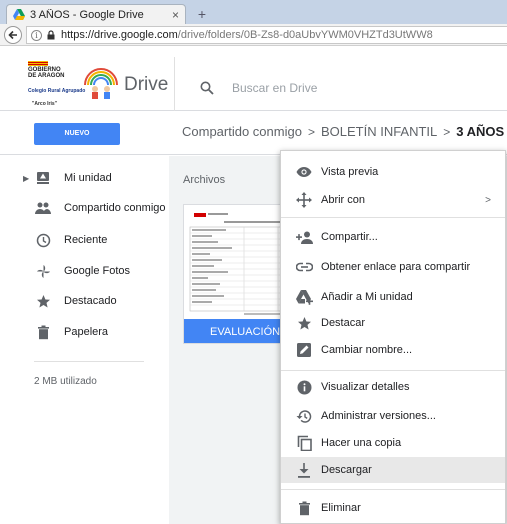  What do you see at coordinates (57, 91) in the screenshot?
I see `school-name: Colegio Rural Agrupado` at bounding box center [57, 91].